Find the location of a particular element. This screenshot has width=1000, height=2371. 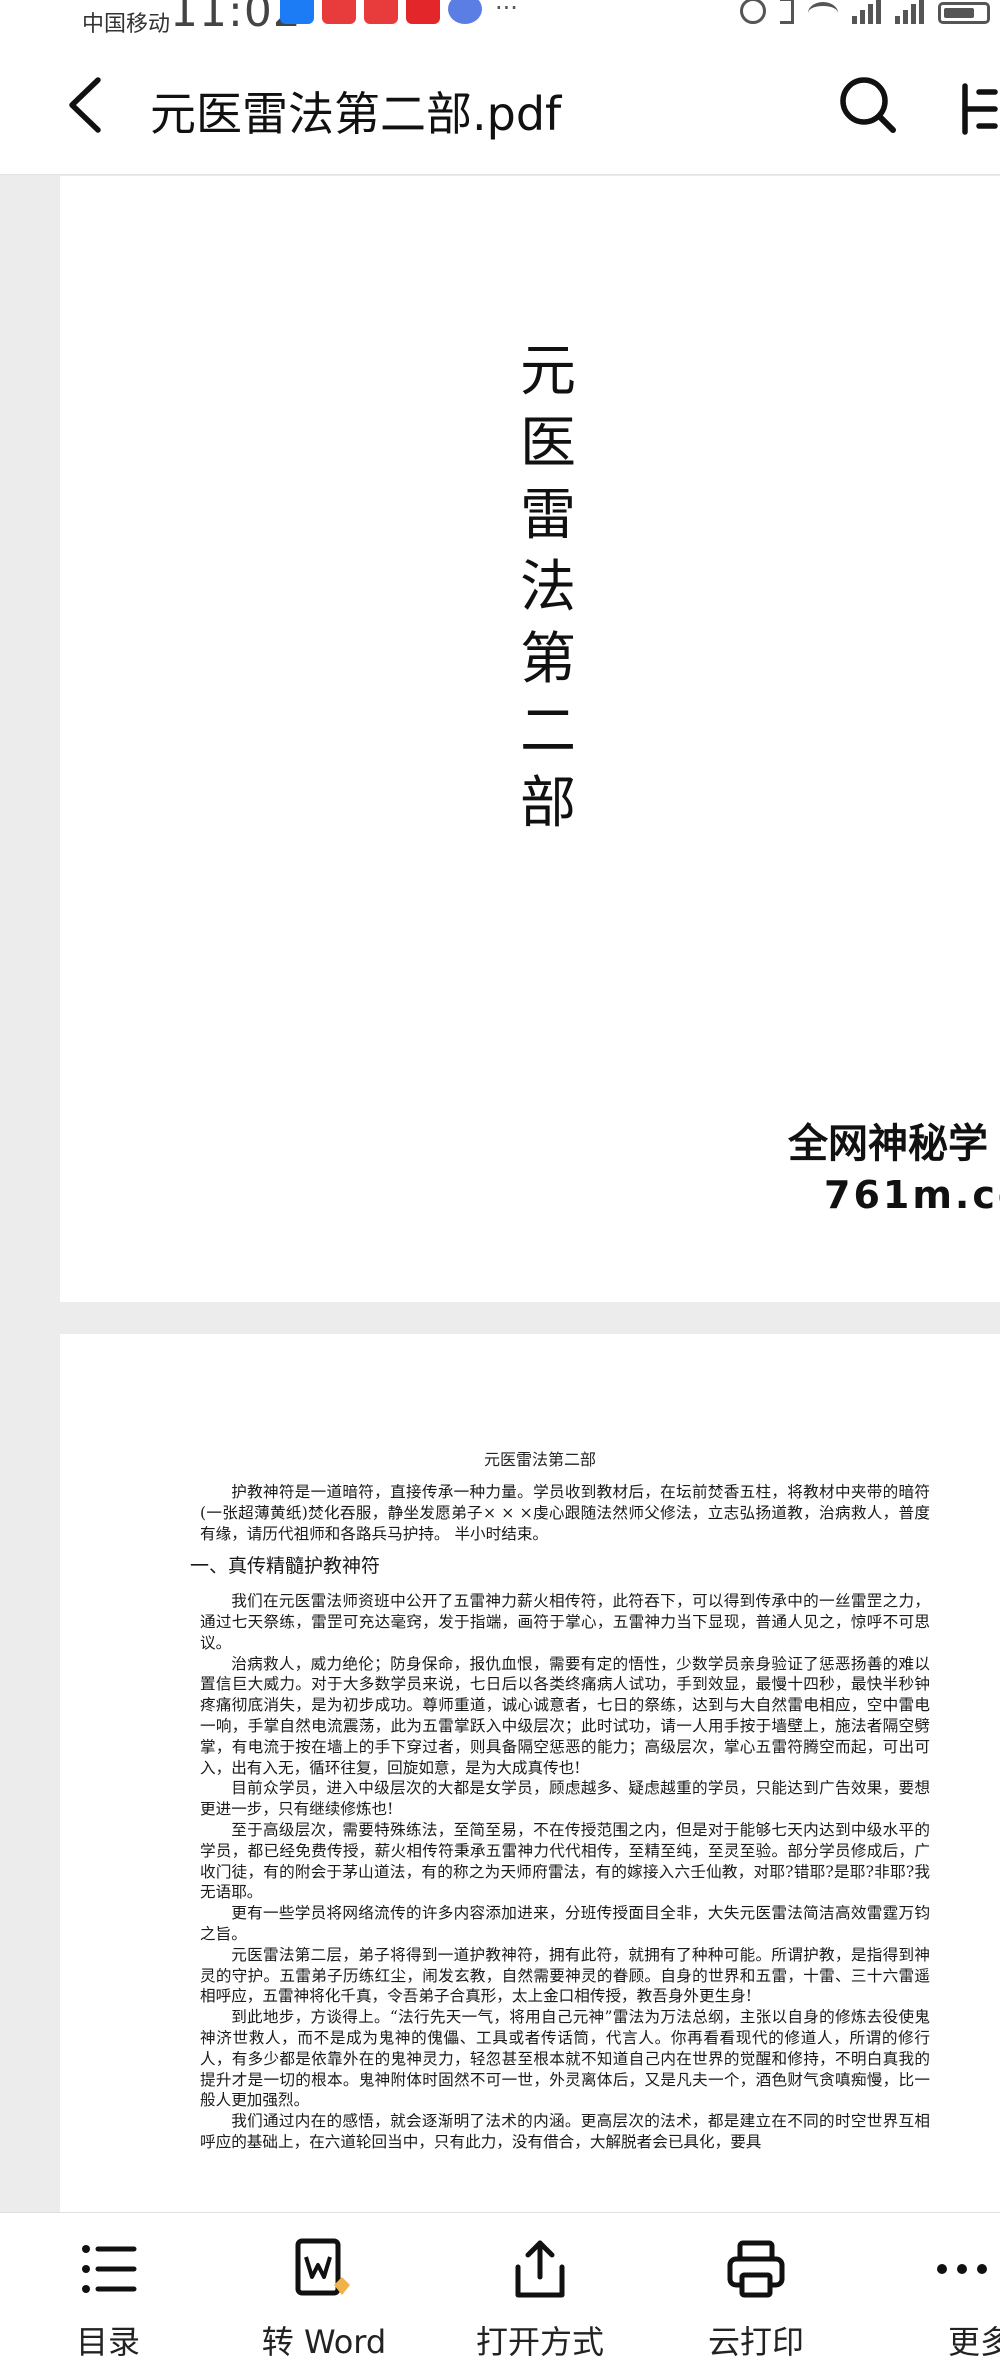

status-bar: 中国移动 11:02 ··· is located at coordinates (500, 22).